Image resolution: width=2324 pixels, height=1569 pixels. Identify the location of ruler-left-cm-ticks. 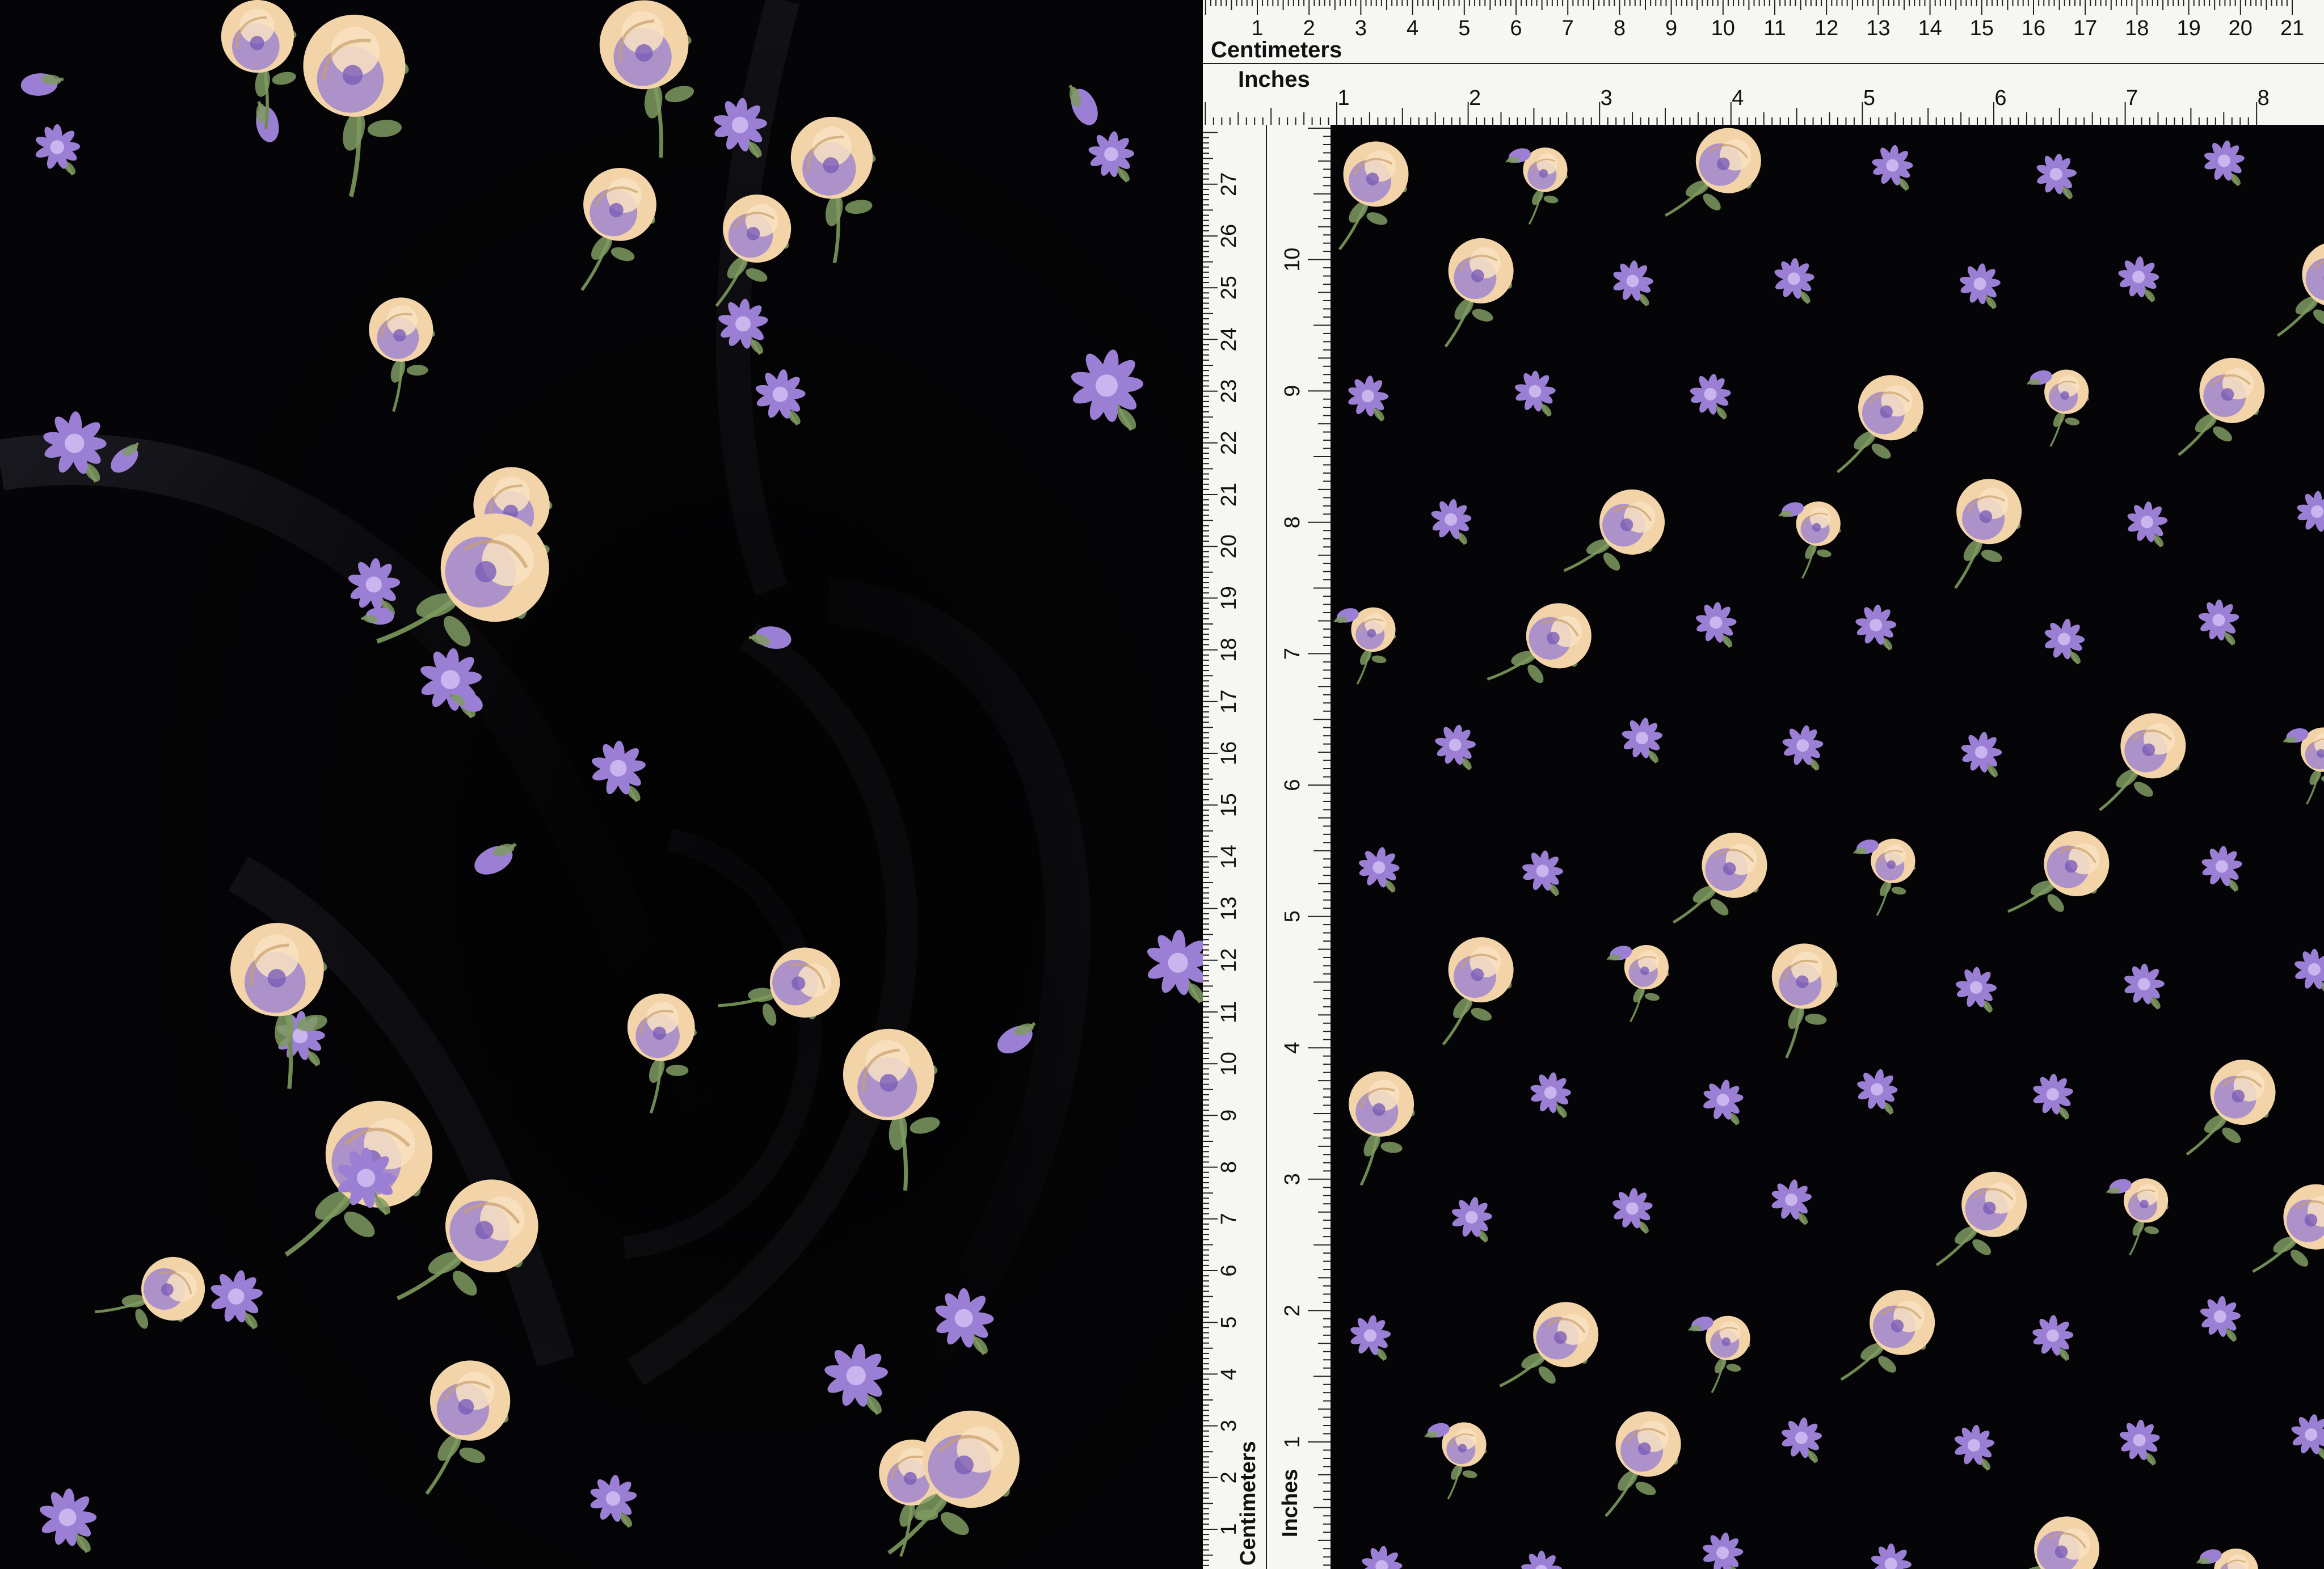
(1210, 849).